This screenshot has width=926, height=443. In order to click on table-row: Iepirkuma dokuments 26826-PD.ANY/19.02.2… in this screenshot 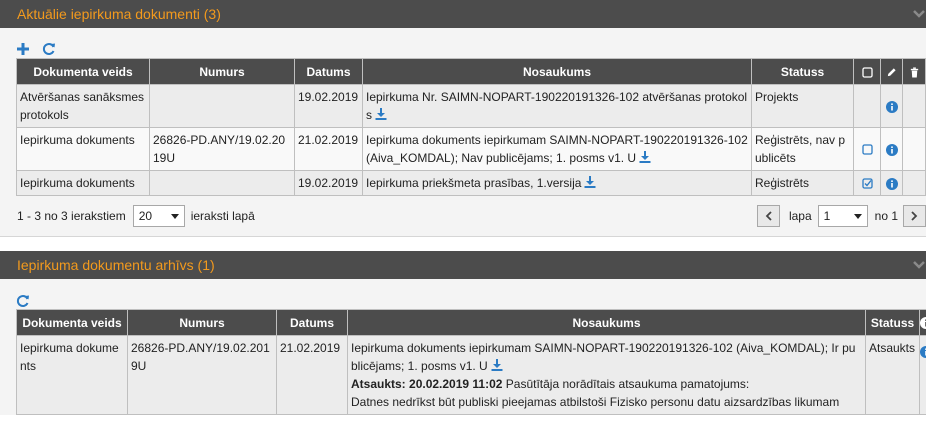, I will do `click(471, 149)`.